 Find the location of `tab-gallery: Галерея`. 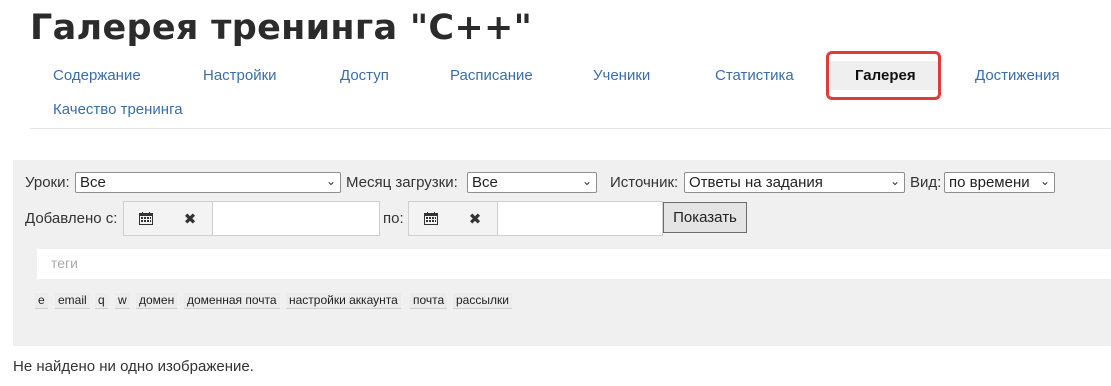

tab-gallery: Галерея is located at coordinates (885, 75).